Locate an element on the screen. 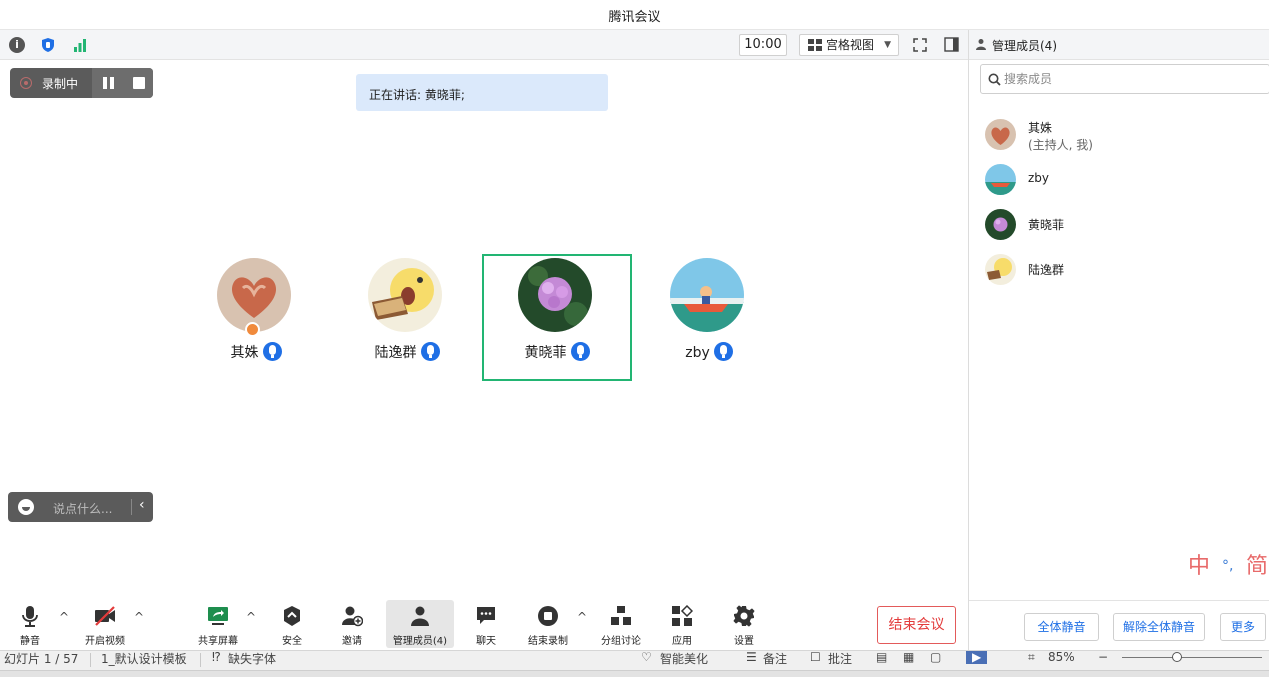 Image resolution: width=1269 pixels, height=677 pixels. participant-tile: zby is located at coordinates (709, 317).